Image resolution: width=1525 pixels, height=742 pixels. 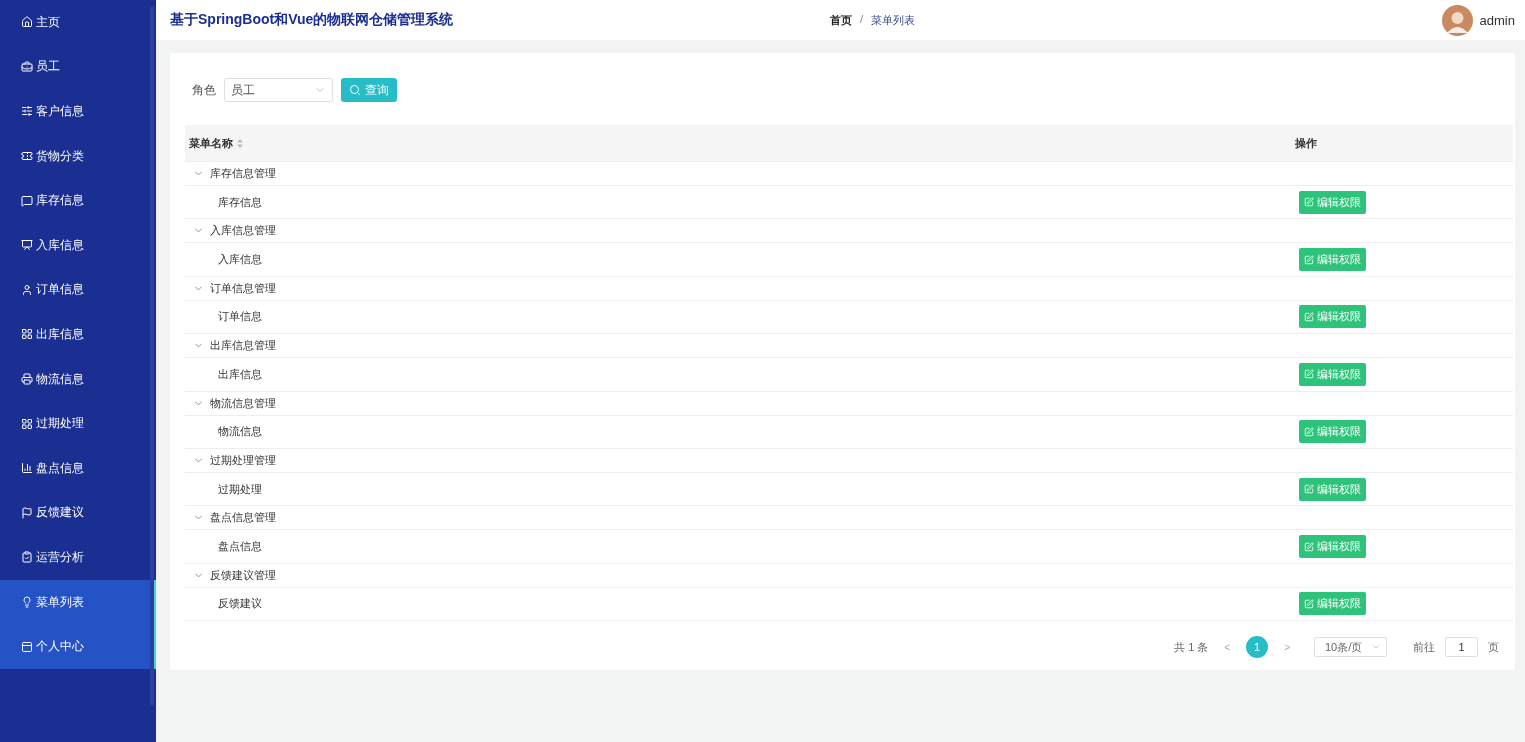 What do you see at coordinates (78, 67) in the screenshot?
I see `sidebar-item: 员工` at bounding box center [78, 67].